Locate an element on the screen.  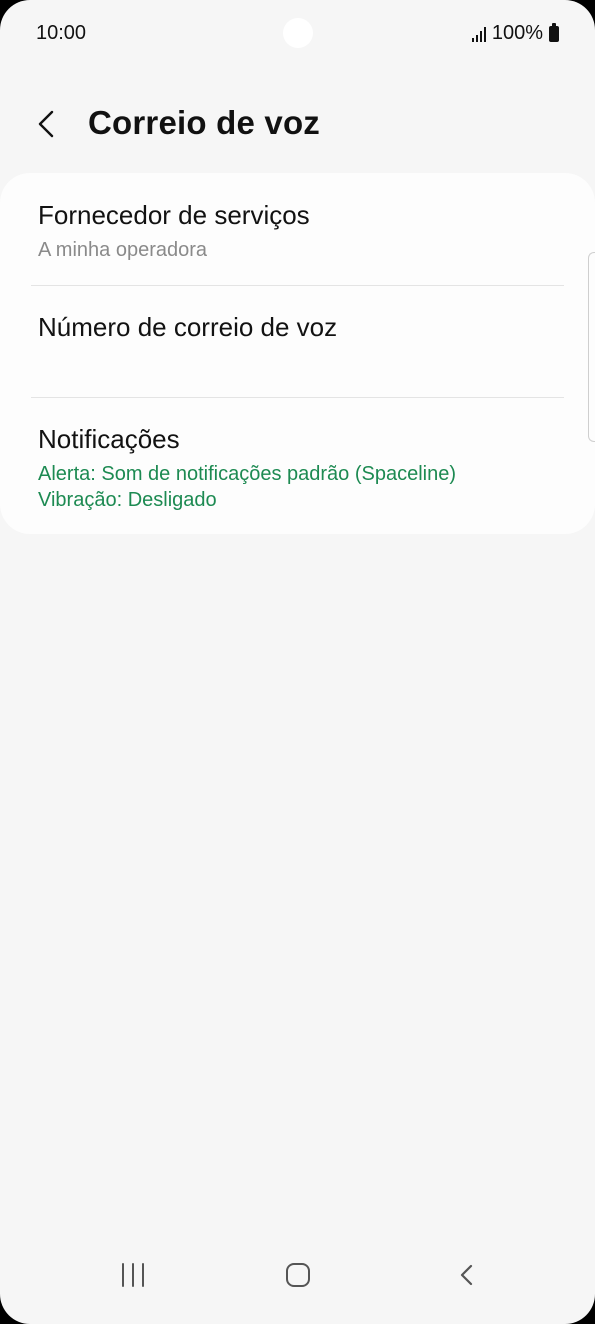
status-bar: 10:00 100% is located at coordinates (297, 33).